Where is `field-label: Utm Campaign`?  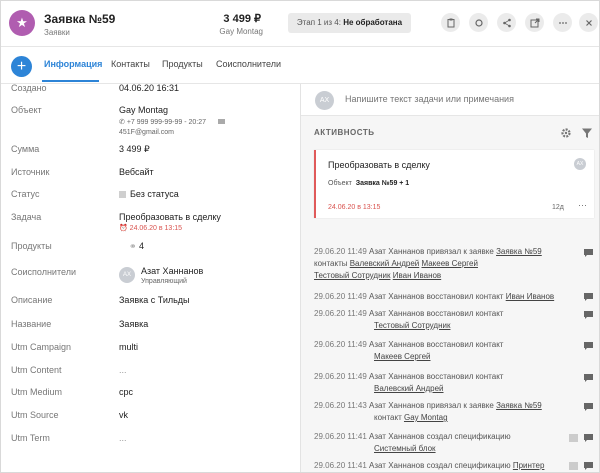
field-label: Utm Campaign is located at coordinates (41, 347).